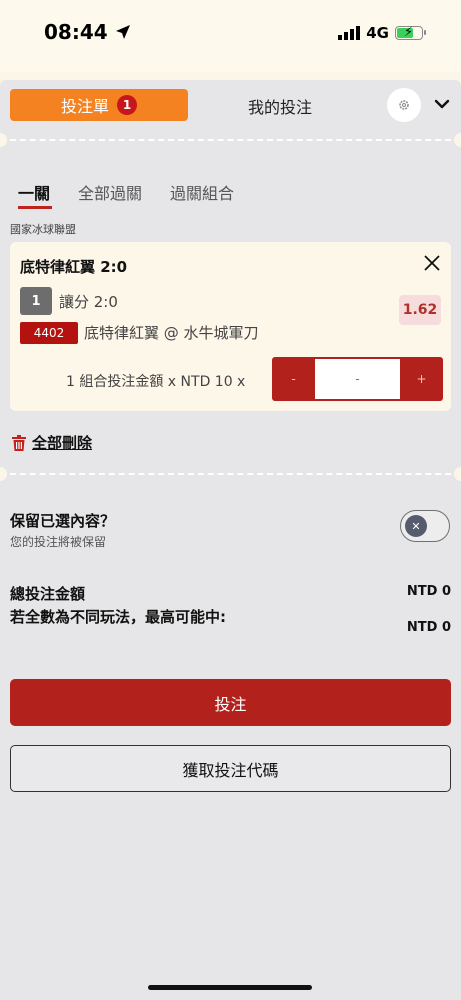 The width and height of the screenshot is (461, 1000). Describe the element at coordinates (420, 310) in the screenshot. I see `odds-badge: 1.62` at that location.